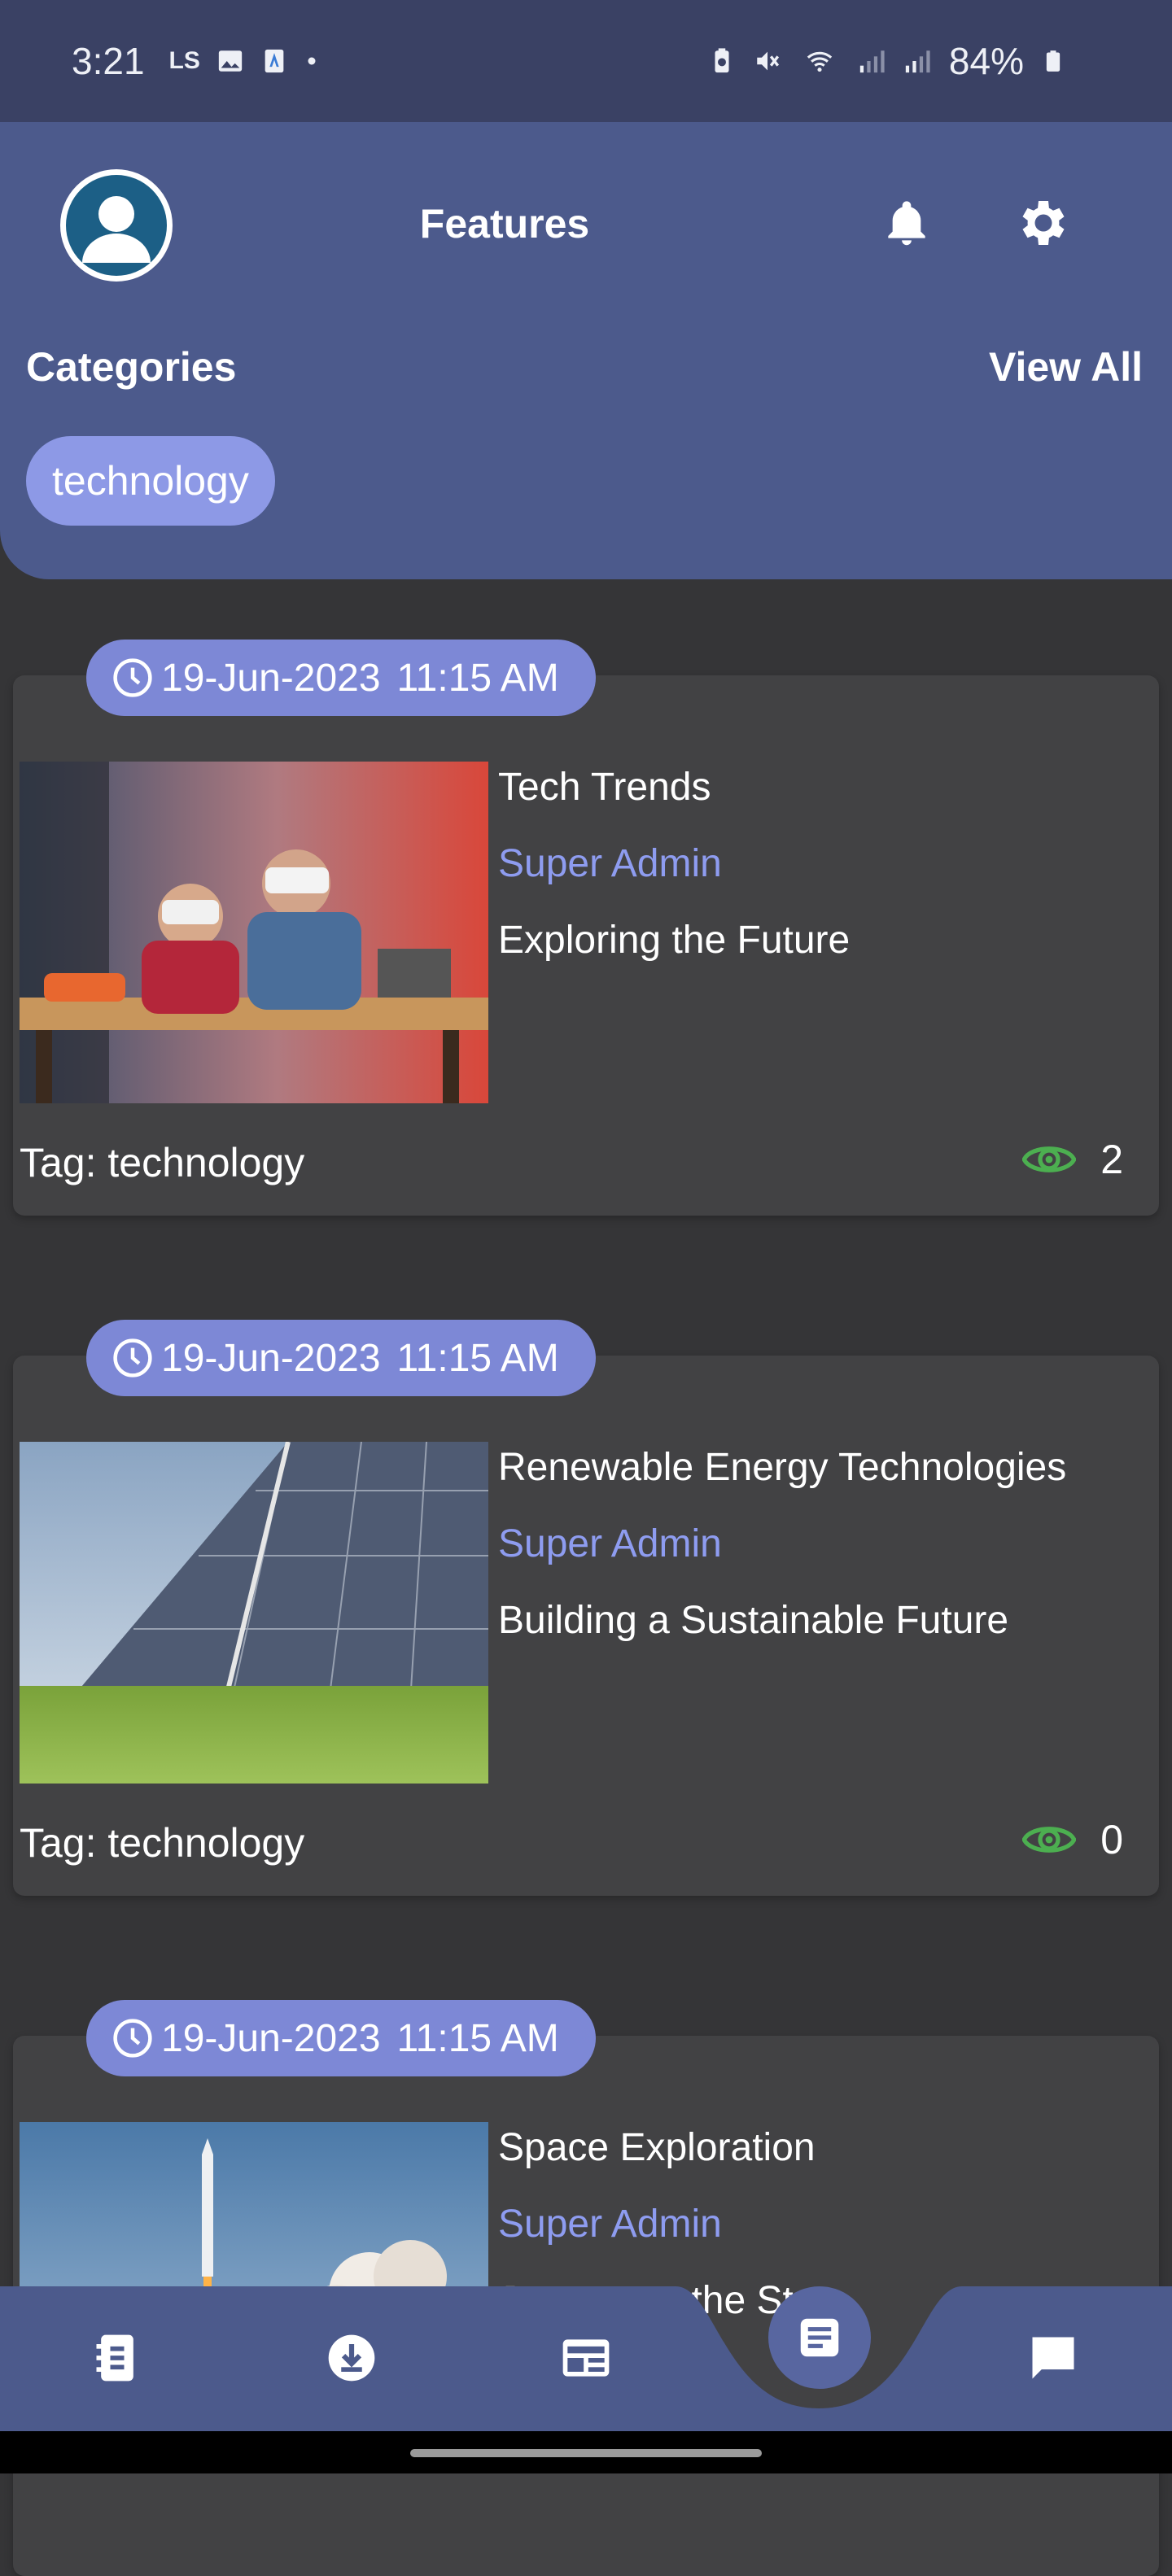 The image size is (1172, 2576). I want to click on article-icon, so click(820, 2337).